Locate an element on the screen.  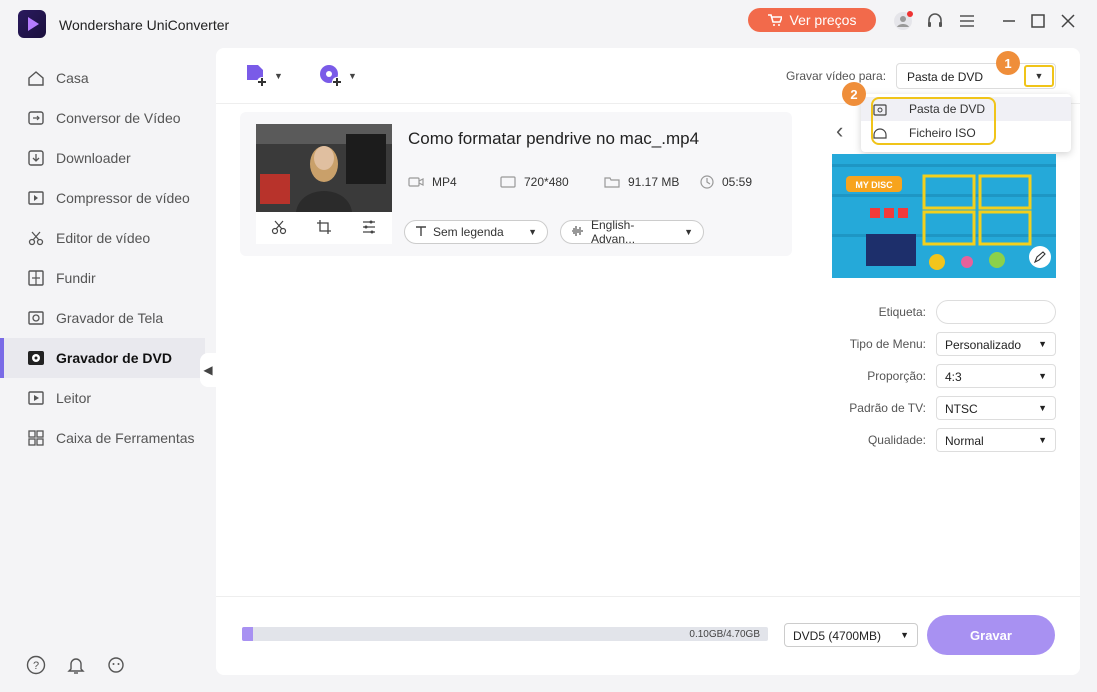
toolbox-icon is located at coordinates (36, 438).